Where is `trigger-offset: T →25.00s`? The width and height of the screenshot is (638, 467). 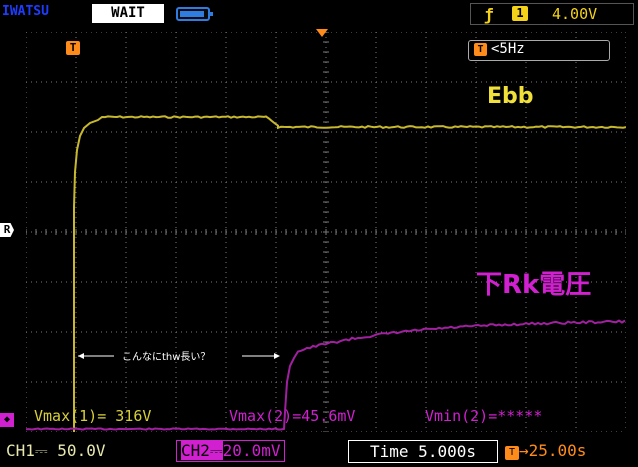 trigger-offset: T →25.00s is located at coordinates (545, 450).